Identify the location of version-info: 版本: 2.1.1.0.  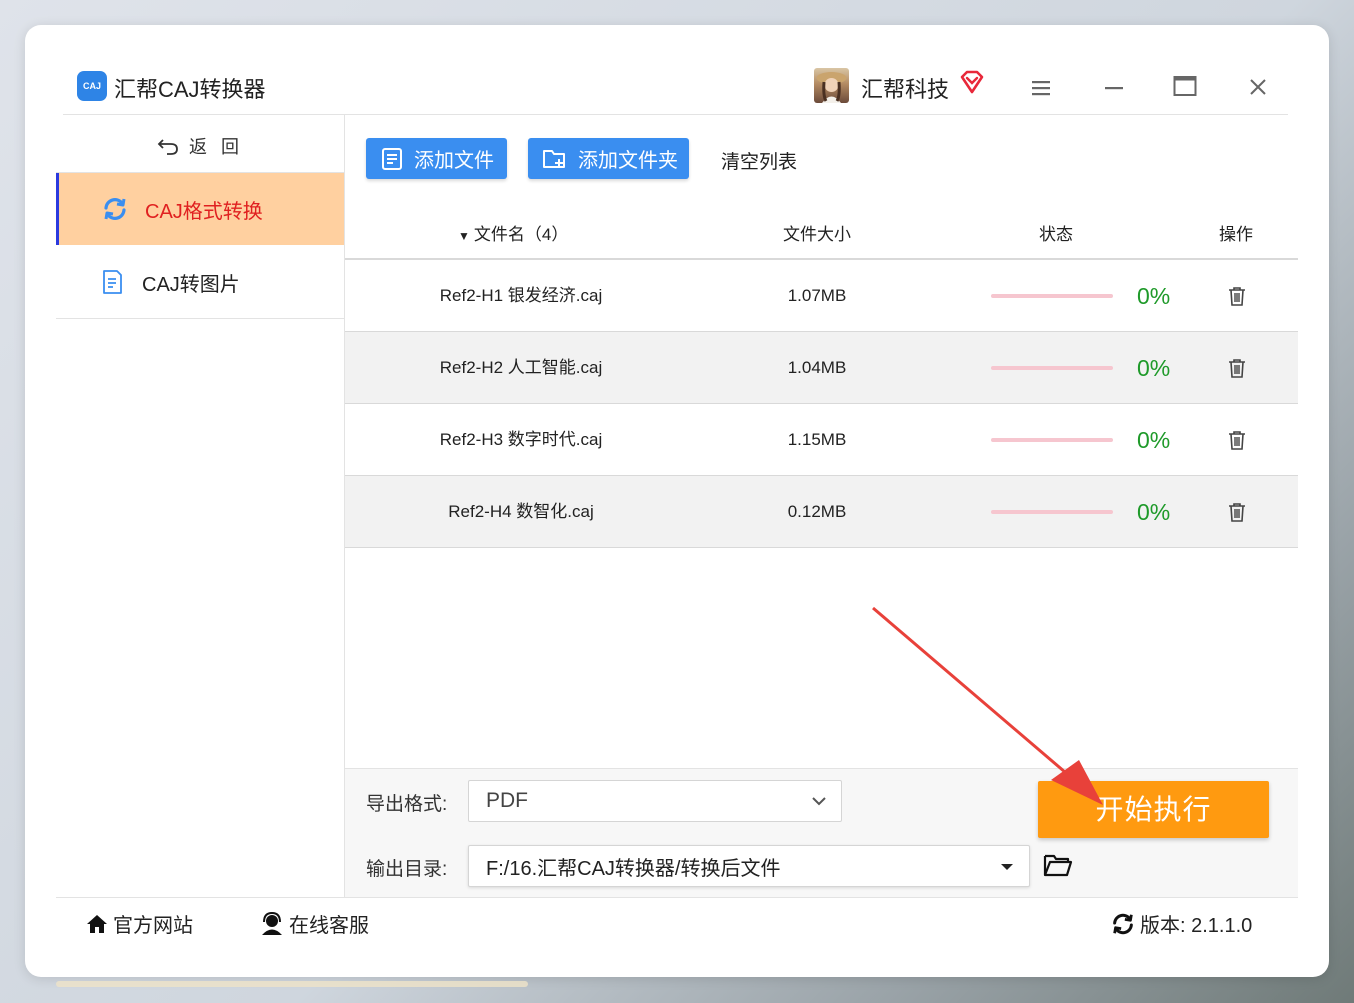
(1181, 923).